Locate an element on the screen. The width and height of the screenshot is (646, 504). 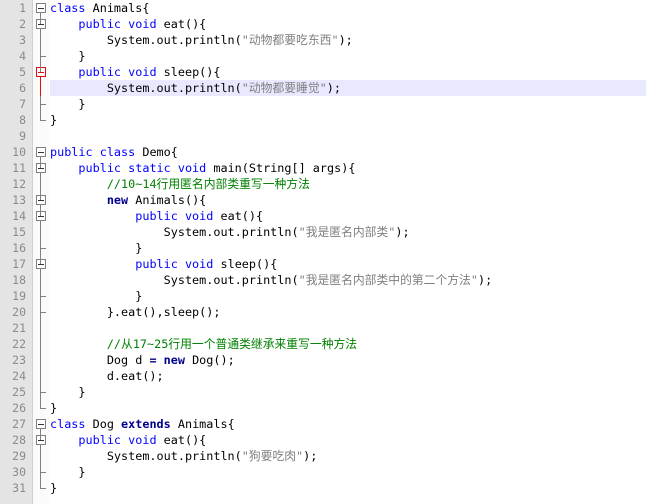
code-line: 16 } is located at coordinates (323, 248).